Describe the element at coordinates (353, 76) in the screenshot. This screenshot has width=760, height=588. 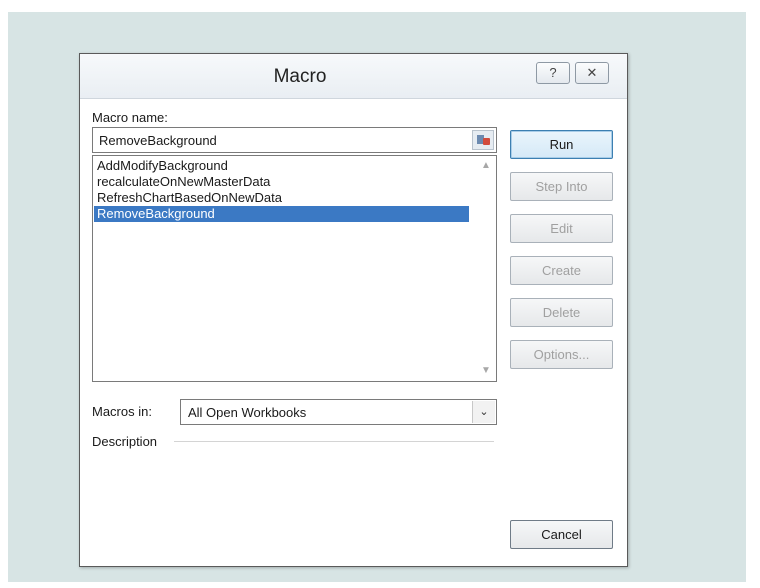
I see `title-bar: Macro ? ✕` at that location.